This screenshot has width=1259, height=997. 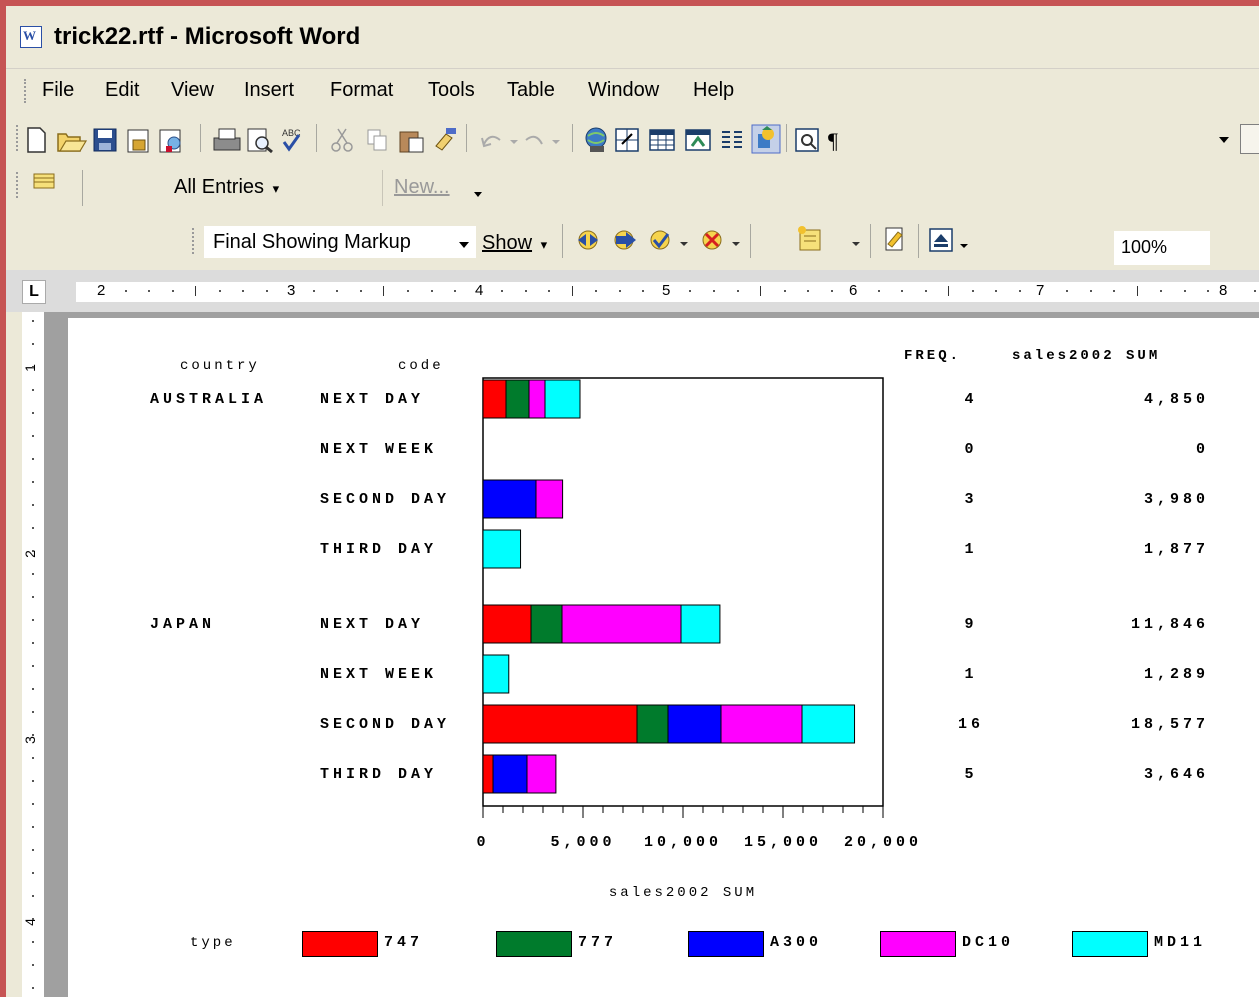 I want to click on comment-icon, so click(x=58, y=189).